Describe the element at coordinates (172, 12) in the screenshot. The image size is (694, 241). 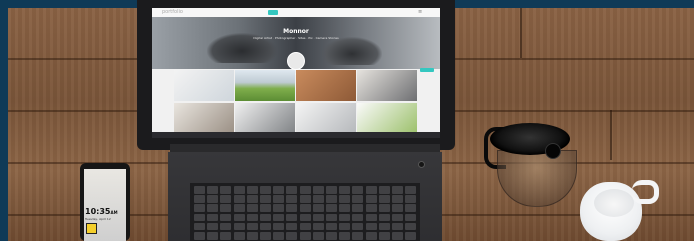
I see `site-logo: portfolio` at that location.